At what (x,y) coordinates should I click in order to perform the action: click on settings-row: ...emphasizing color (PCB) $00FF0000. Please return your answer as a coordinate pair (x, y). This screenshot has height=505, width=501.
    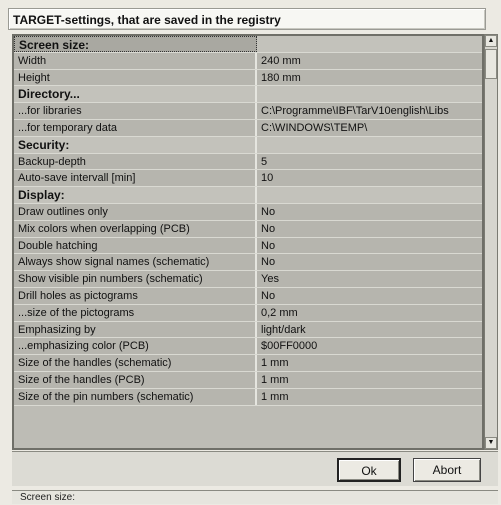
    Looking at the image, I should click on (248, 347).